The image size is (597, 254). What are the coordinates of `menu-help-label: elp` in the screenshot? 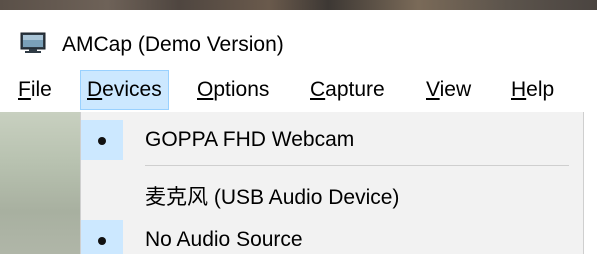 It's located at (540, 89).